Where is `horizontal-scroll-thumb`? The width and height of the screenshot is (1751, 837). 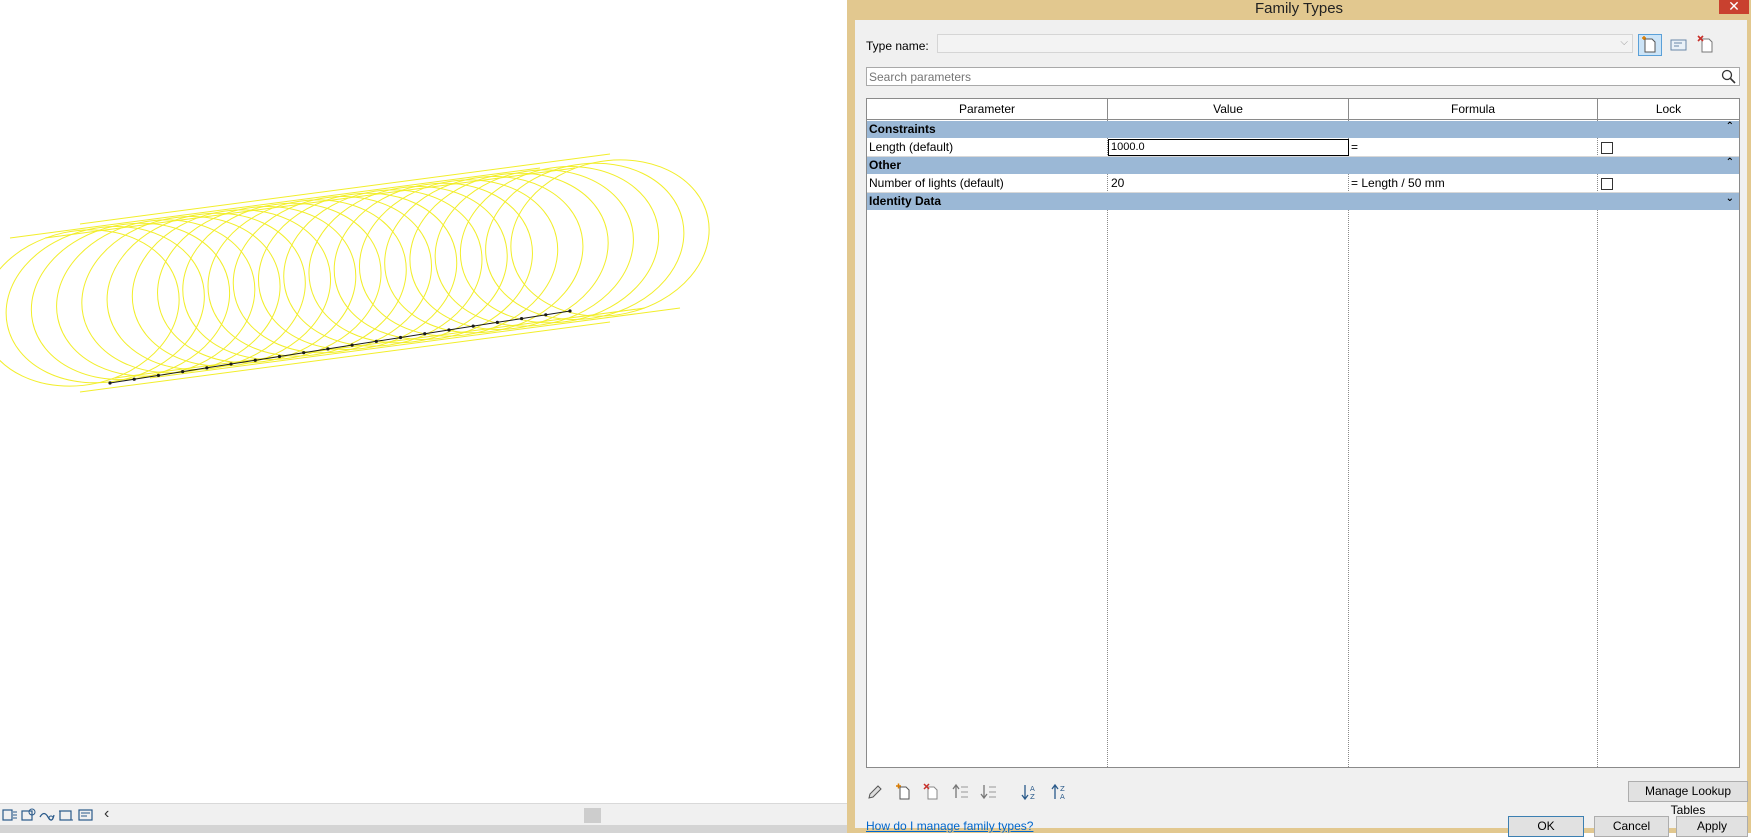
horizontal-scroll-thumb is located at coordinates (592, 815).